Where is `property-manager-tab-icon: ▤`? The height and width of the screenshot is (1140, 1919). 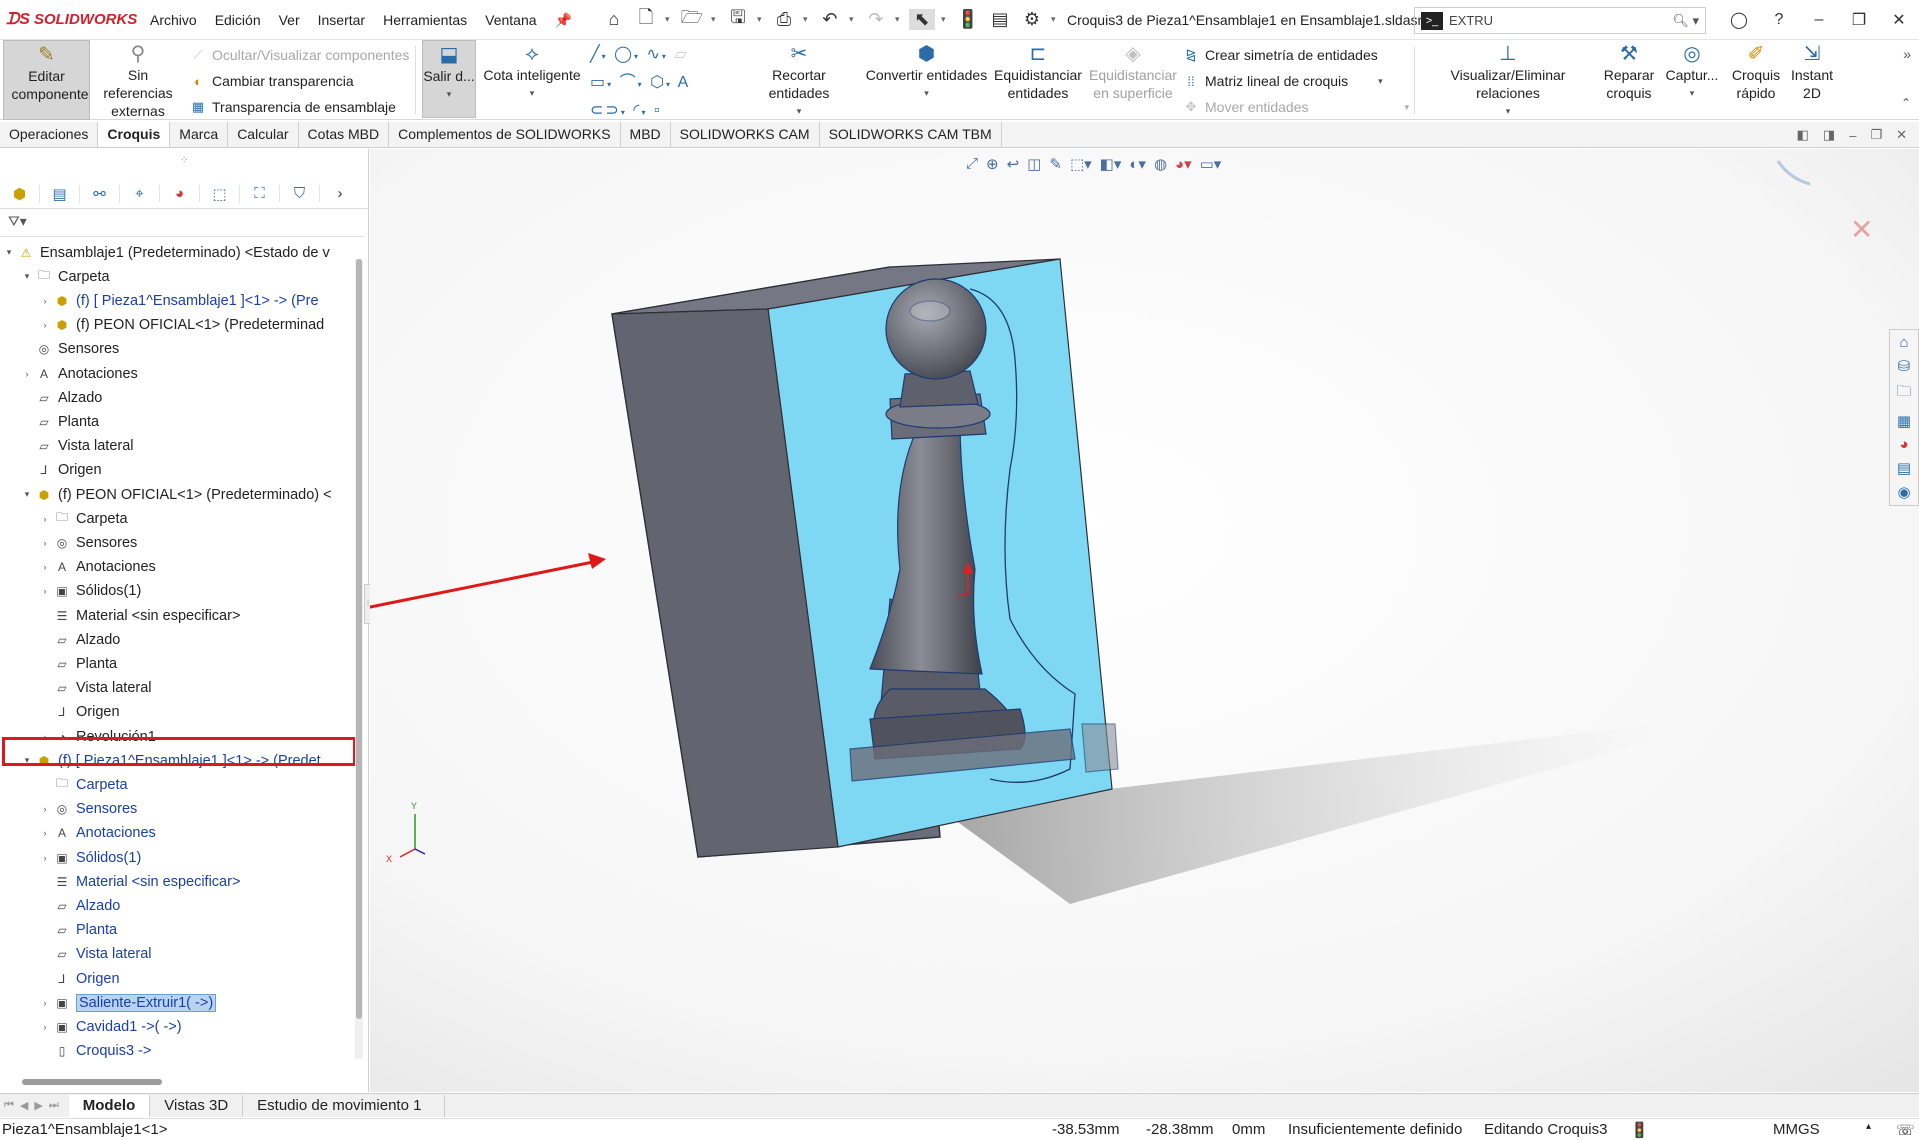
property-manager-tab-icon: ▤ is located at coordinates (60, 193).